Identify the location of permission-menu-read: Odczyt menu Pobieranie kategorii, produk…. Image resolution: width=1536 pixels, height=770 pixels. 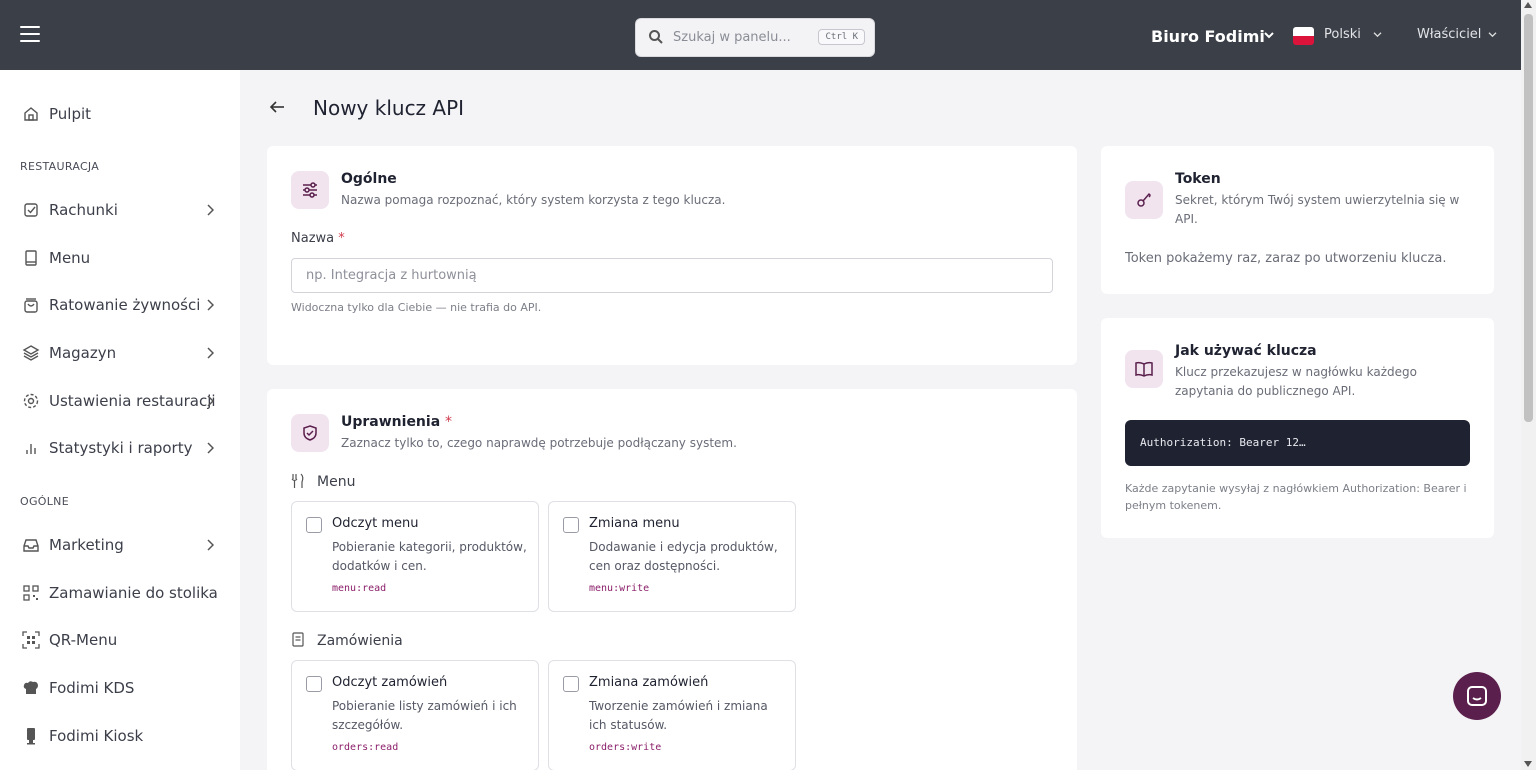
(415, 556).